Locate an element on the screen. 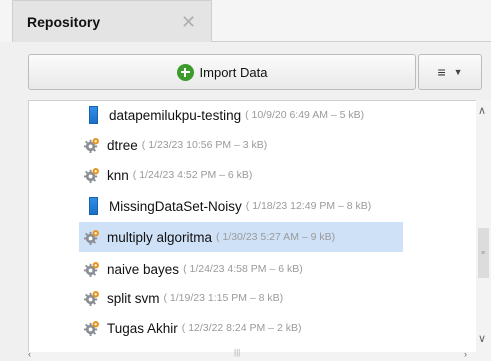 The width and height of the screenshot is (491, 361). item-meta: ( 10/9/20 6:49 AM – 5 kB) is located at coordinates (305, 115).